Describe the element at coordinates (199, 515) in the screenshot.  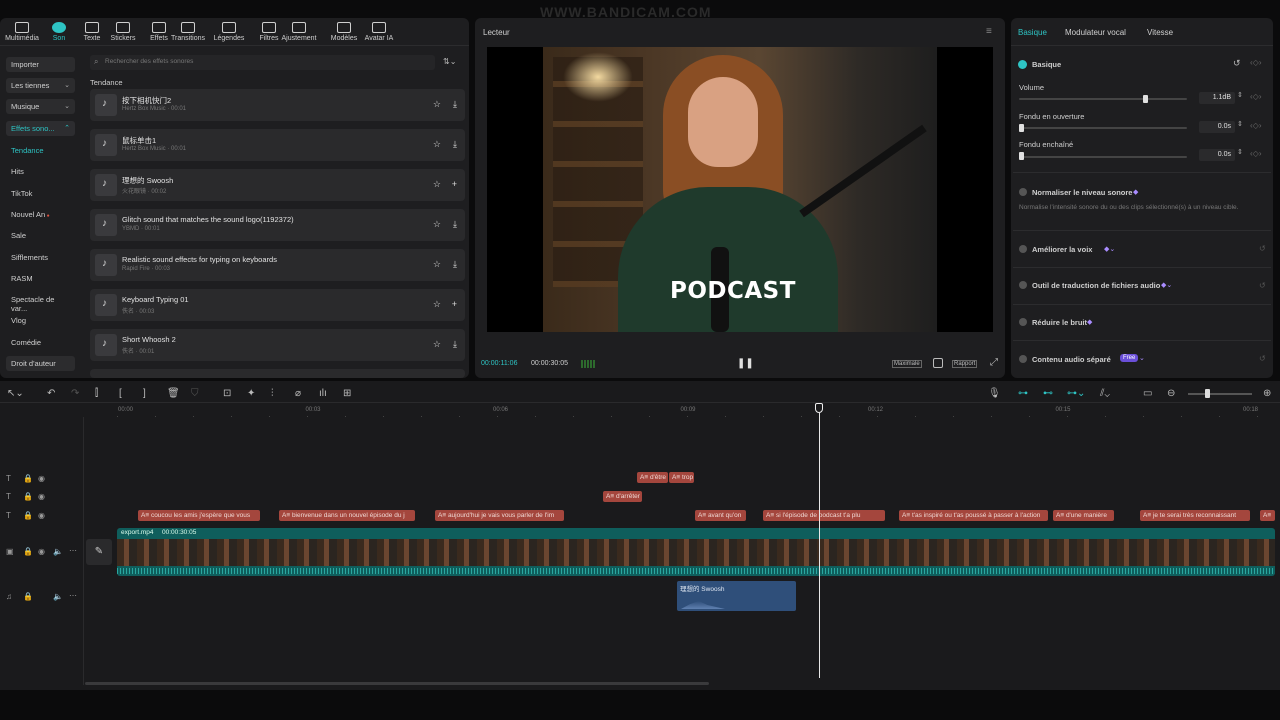
I see `subtitle-clip: A≡ coucou les amis j'espère que vous` at that location.